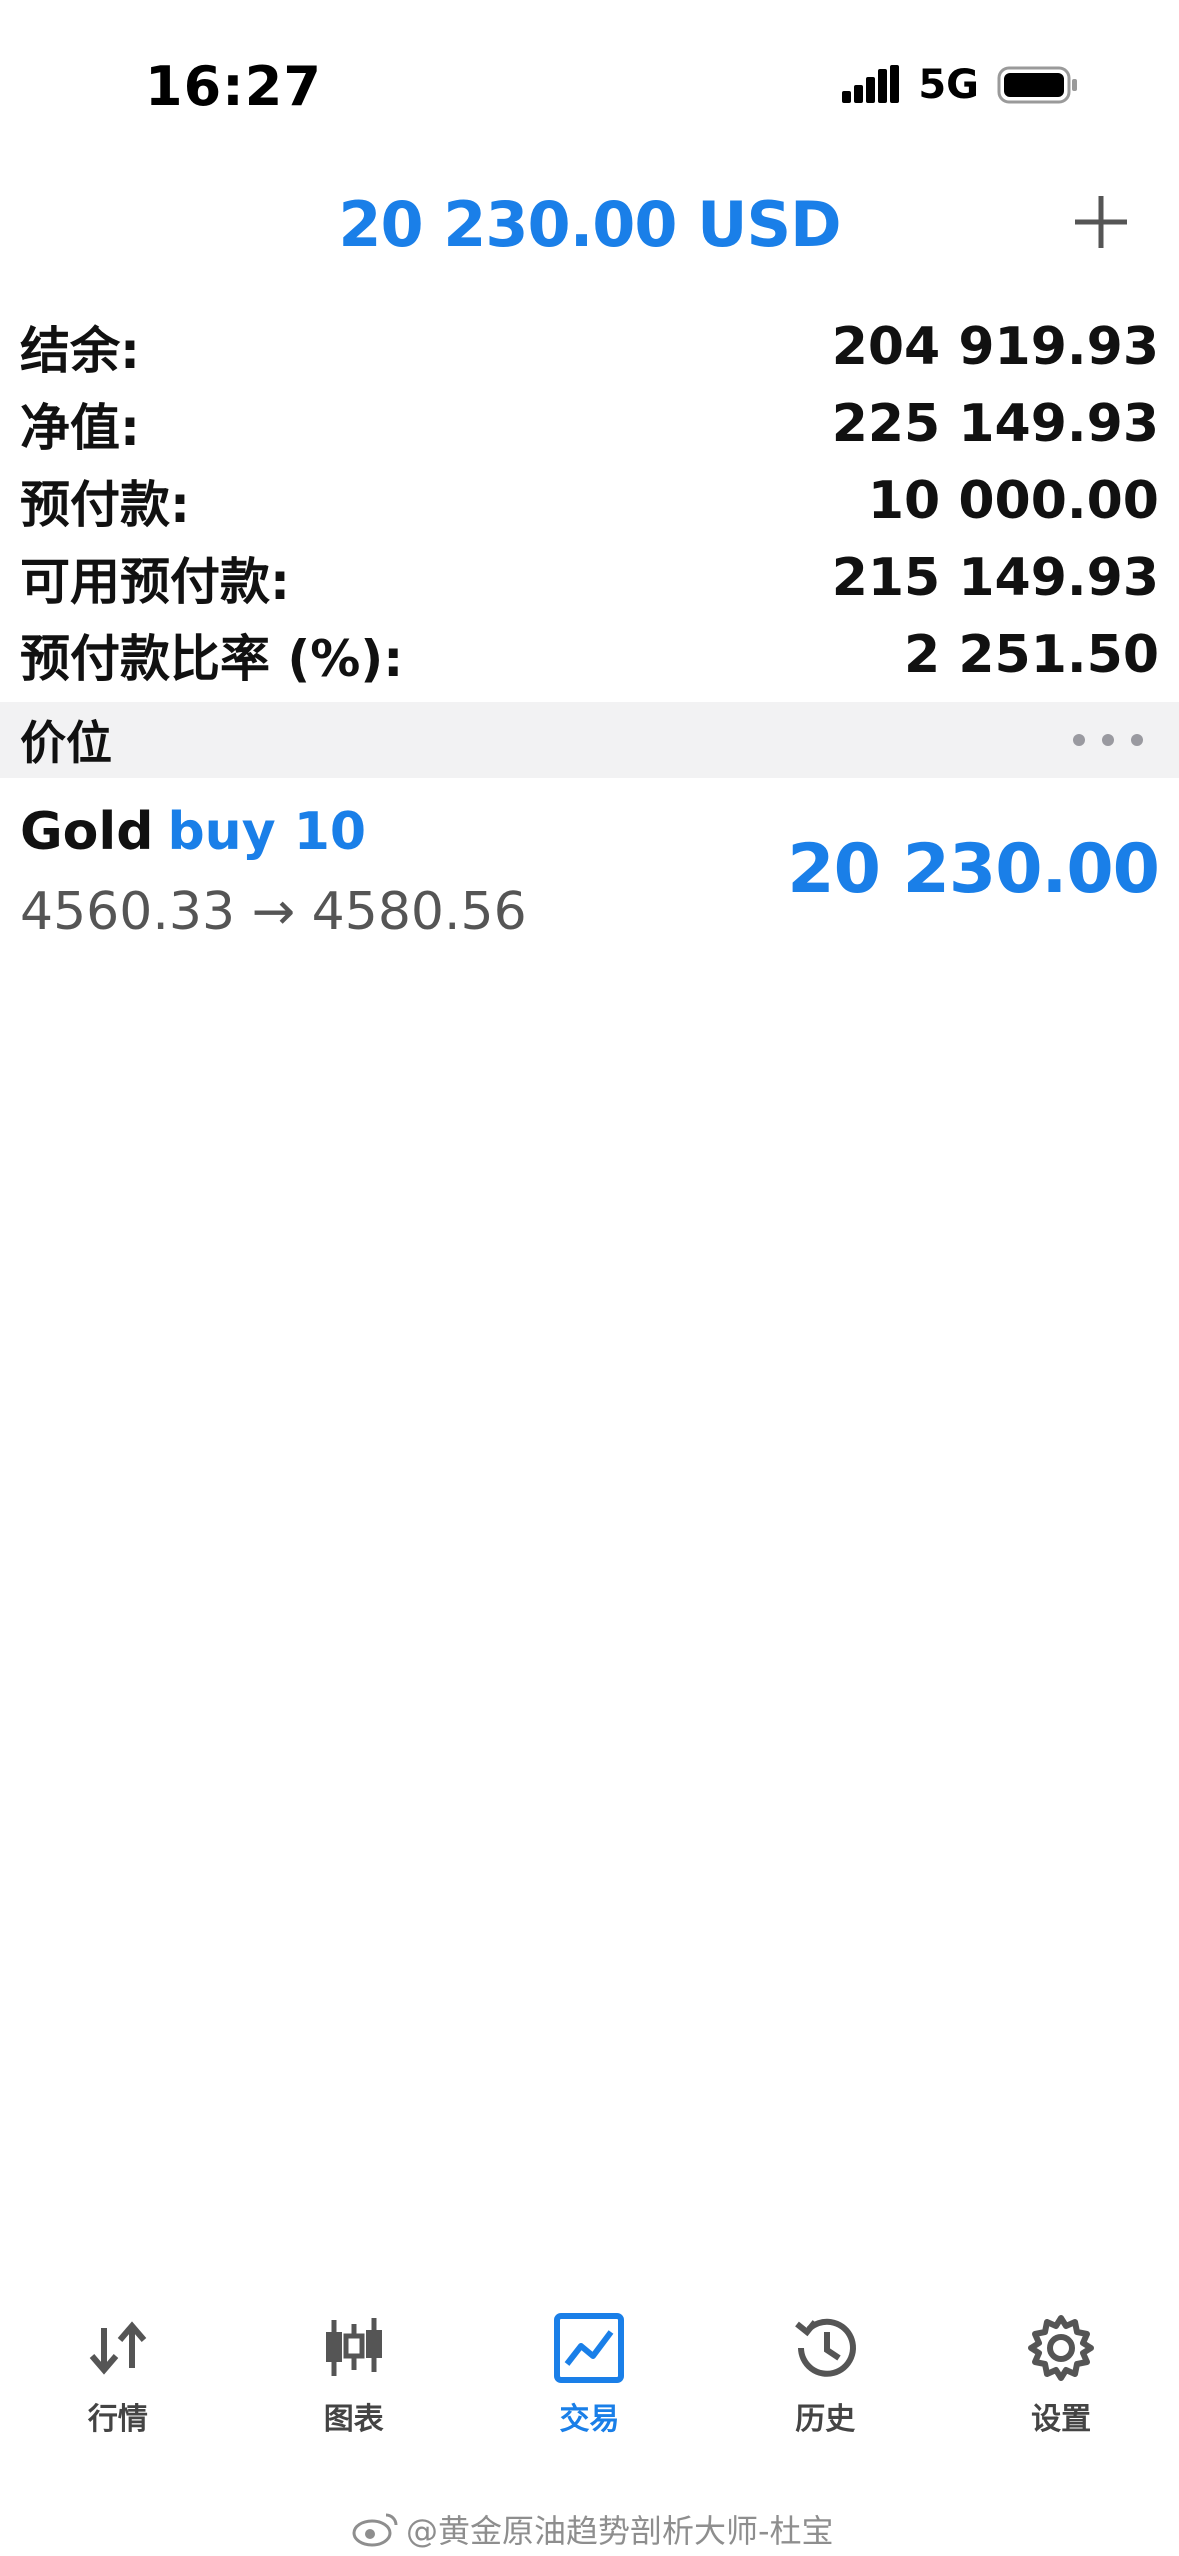 The image size is (1179, 2556). What do you see at coordinates (589, 2419) in the screenshot?
I see `tab-label: 交易` at bounding box center [589, 2419].